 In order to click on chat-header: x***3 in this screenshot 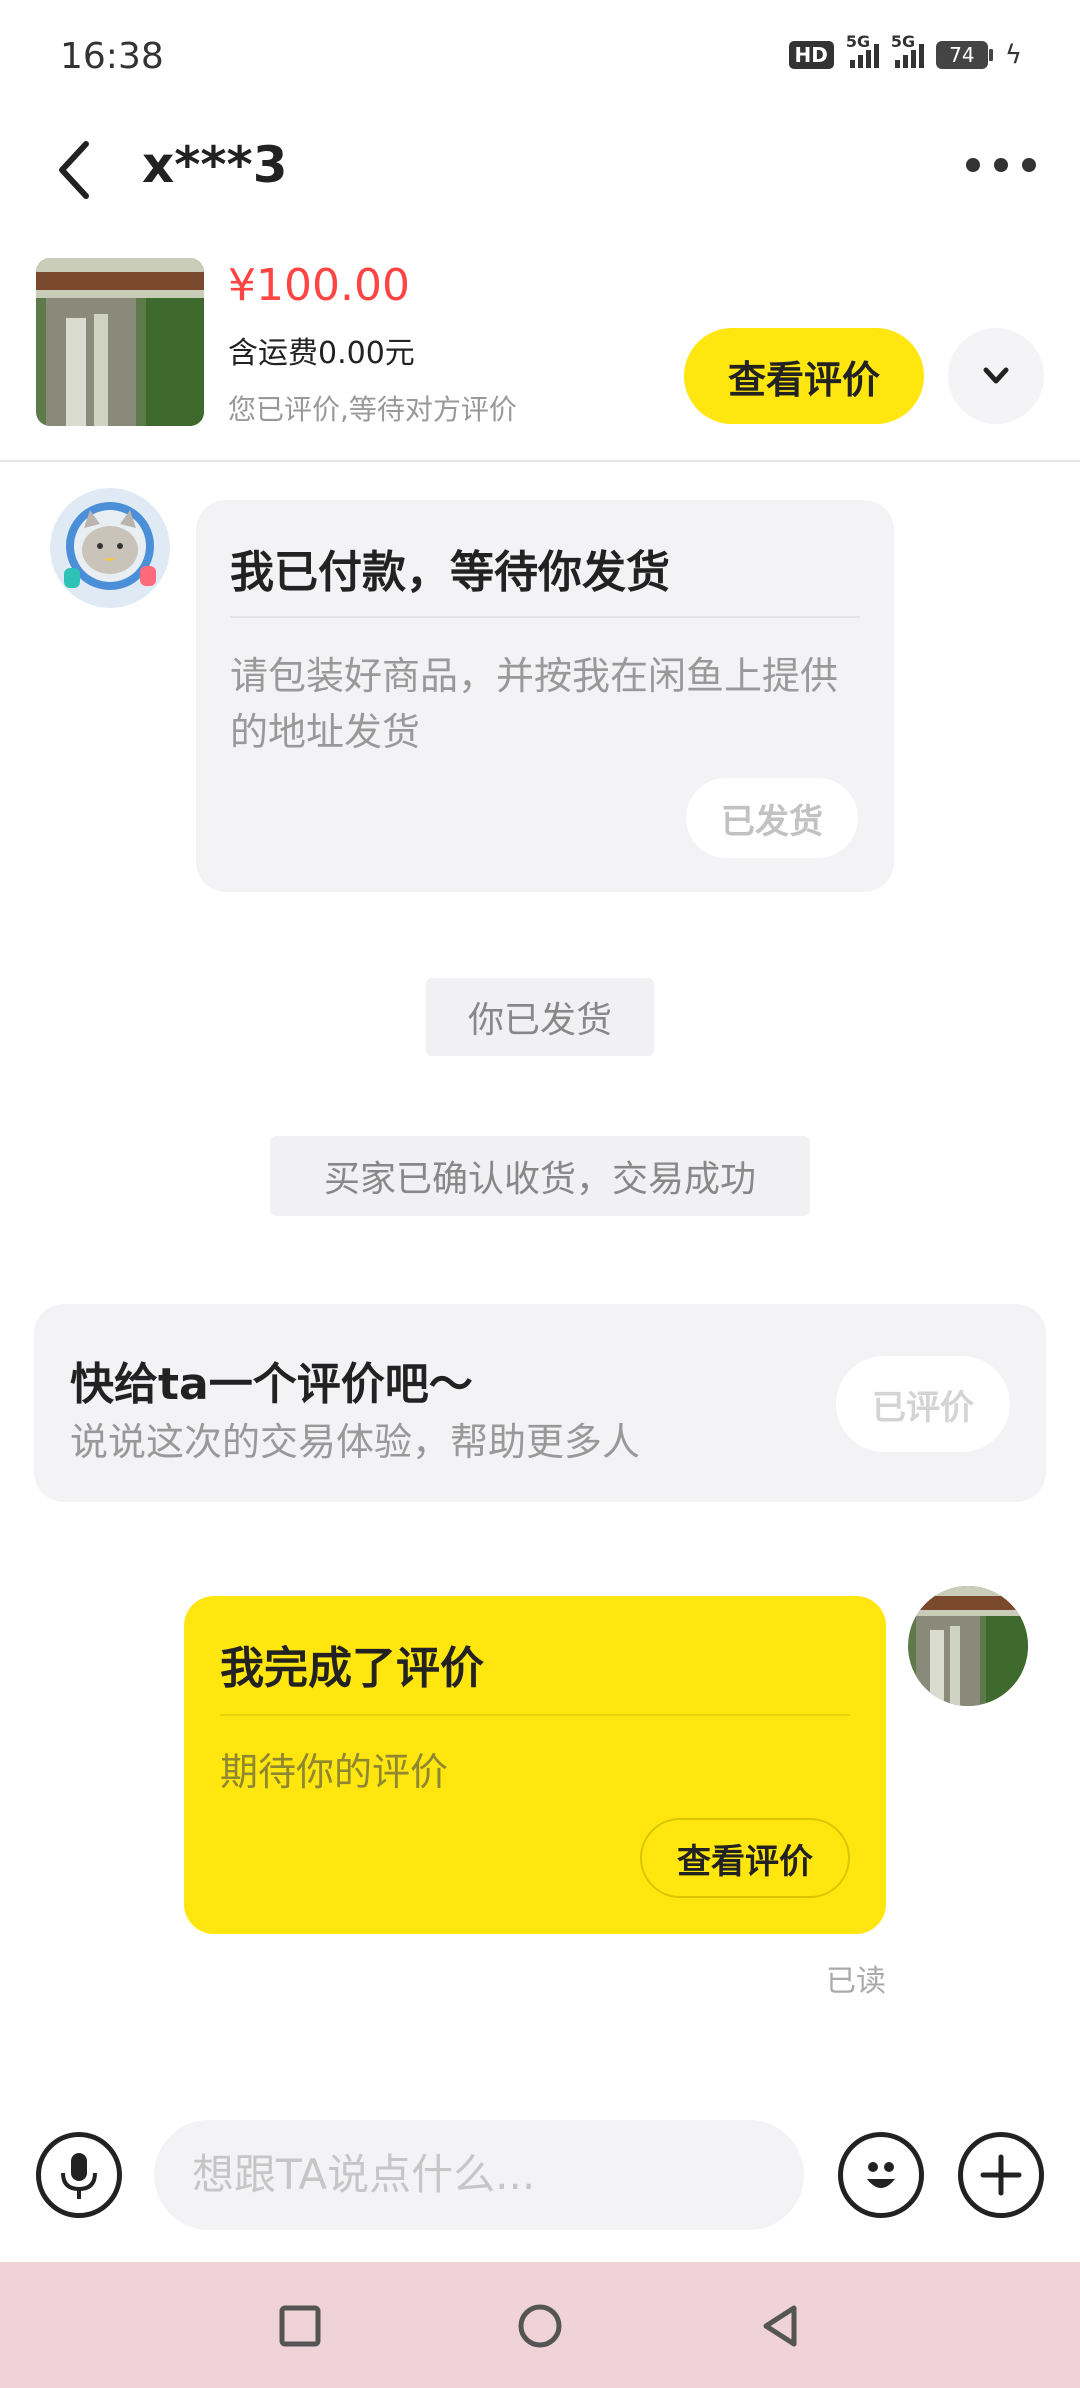, I will do `click(540, 180)`.